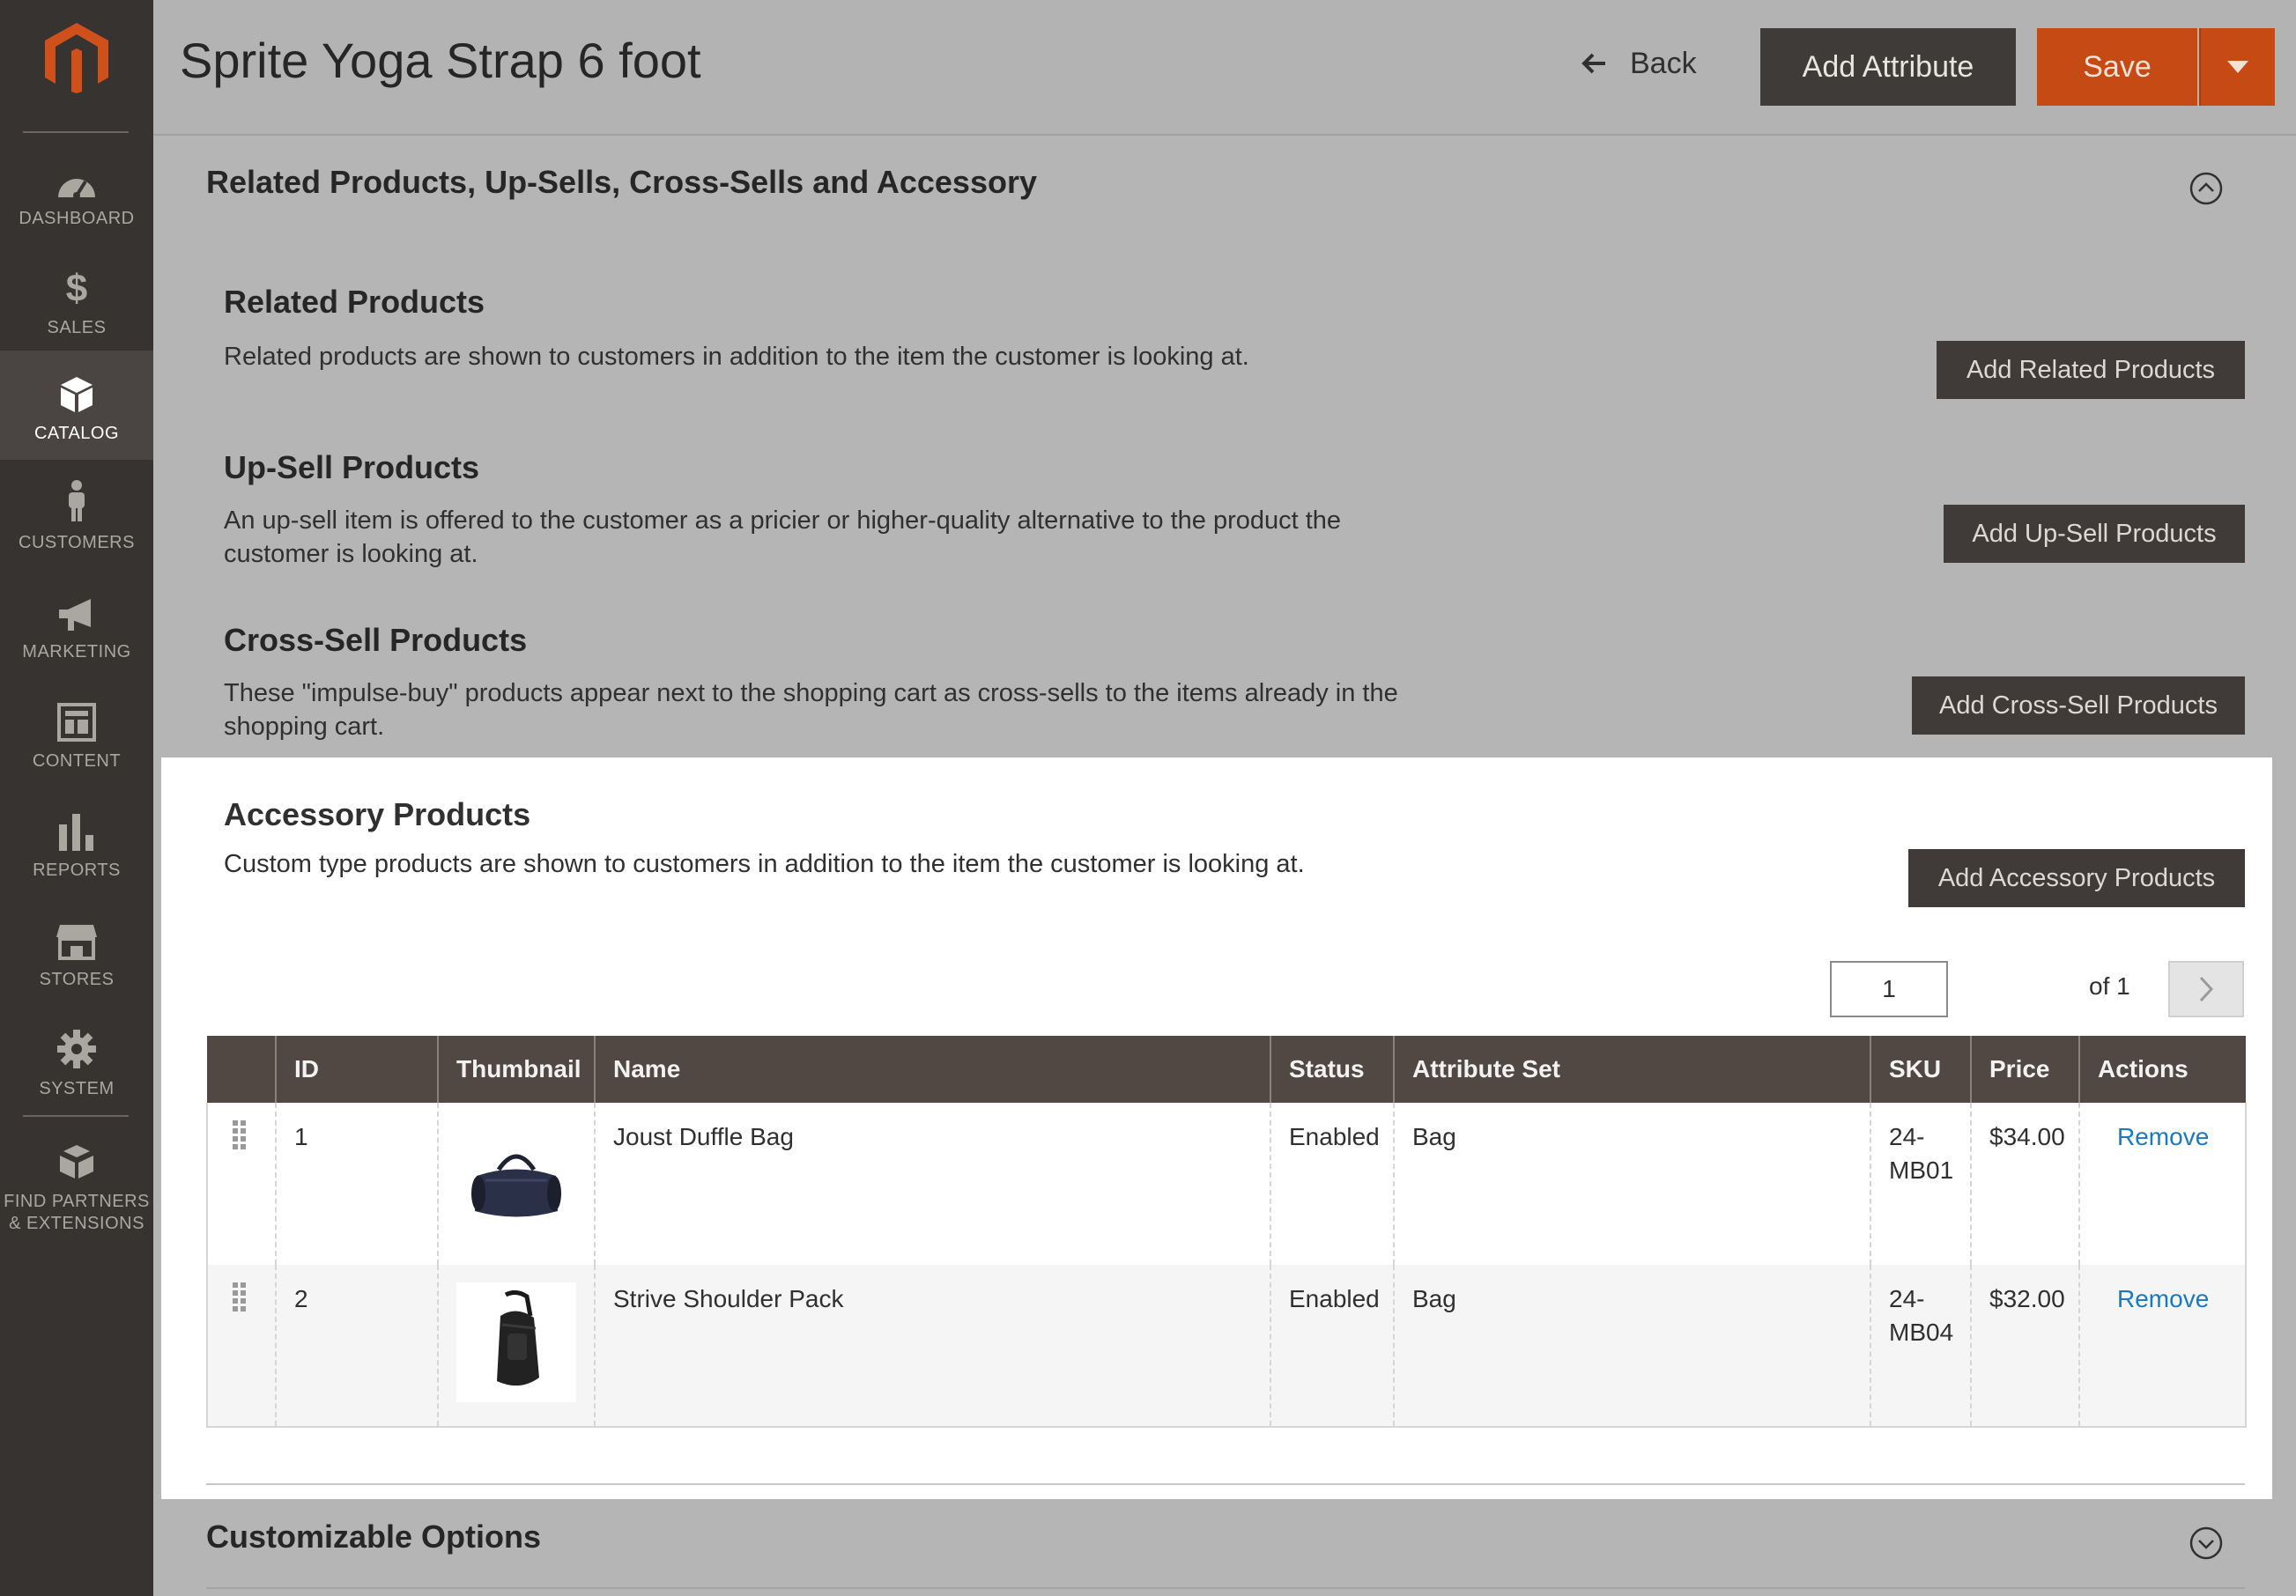  What do you see at coordinates (76, 1185) in the screenshot?
I see `sidebar-item-partners: FIND PARTNERS & EXTENSIONS` at bounding box center [76, 1185].